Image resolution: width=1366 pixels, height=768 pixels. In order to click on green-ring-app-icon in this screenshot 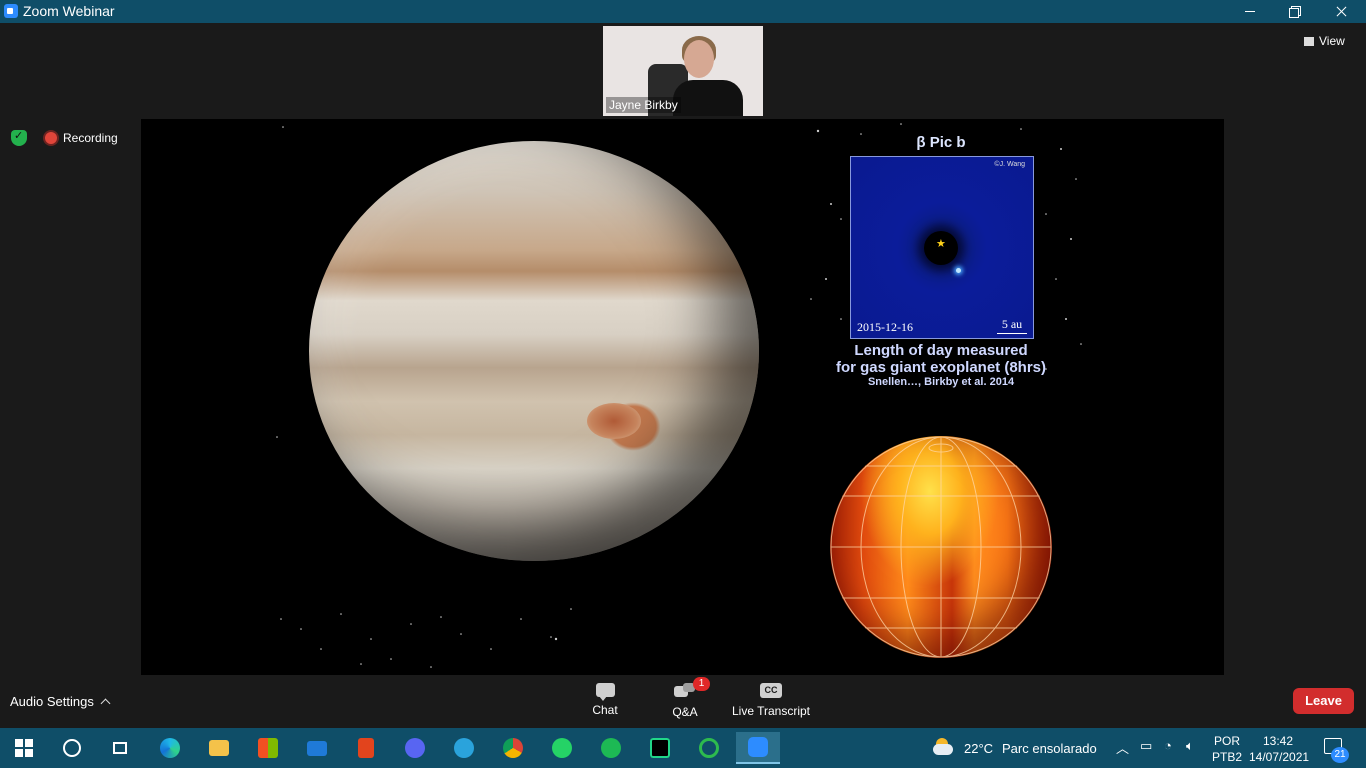, I will do `click(709, 748)`.